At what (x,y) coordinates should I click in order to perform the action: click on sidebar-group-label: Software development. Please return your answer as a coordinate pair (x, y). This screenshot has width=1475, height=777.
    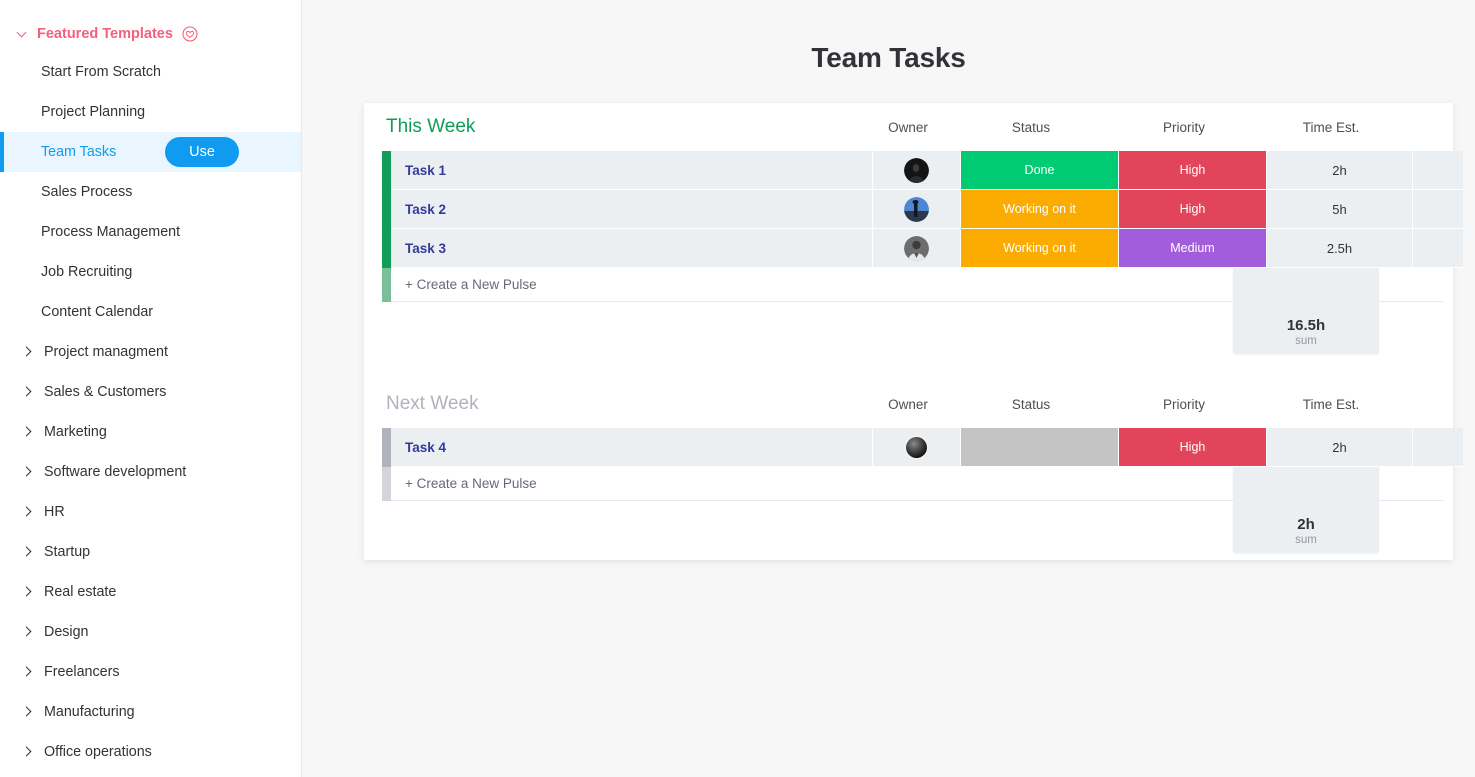
    Looking at the image, I should click on (115, 472).